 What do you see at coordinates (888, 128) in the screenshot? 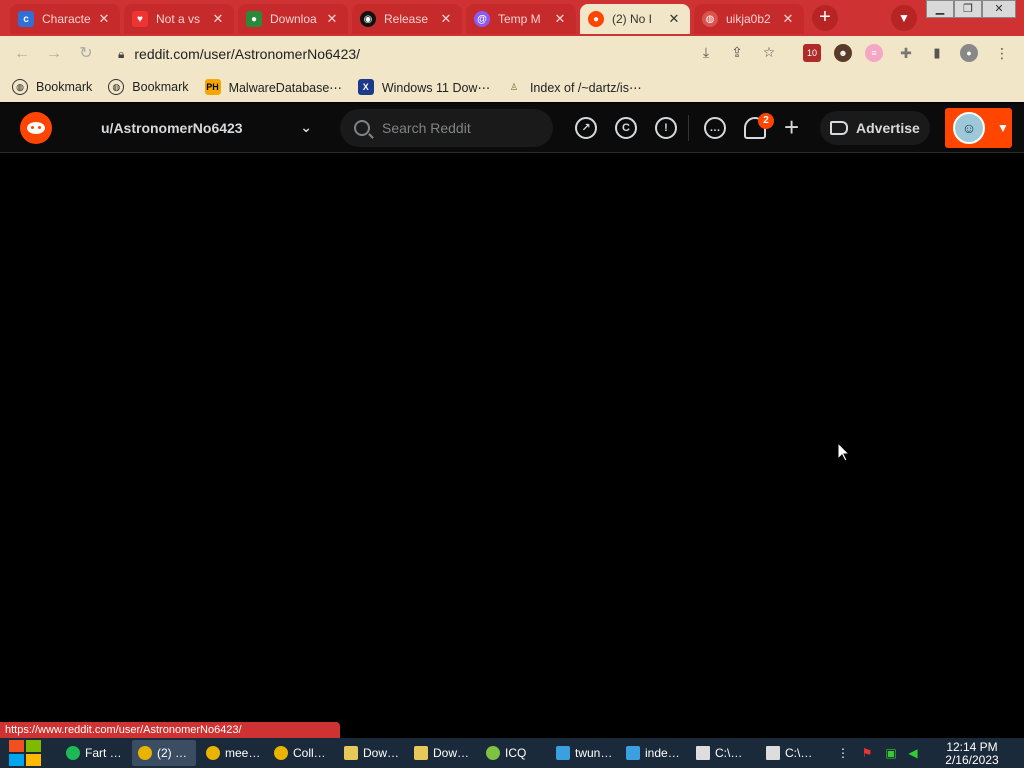
I see `advertise-label: Advertise` at bounding box center [888, 128].